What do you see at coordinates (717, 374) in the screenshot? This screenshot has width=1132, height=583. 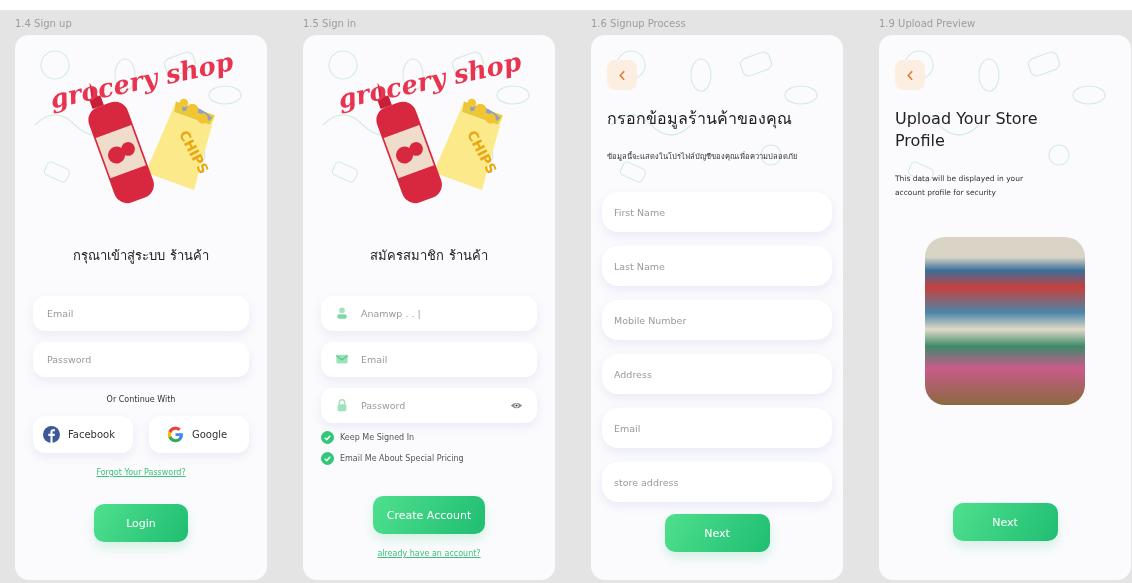 I see `input-field: Address` at bounding box center [717, 374].